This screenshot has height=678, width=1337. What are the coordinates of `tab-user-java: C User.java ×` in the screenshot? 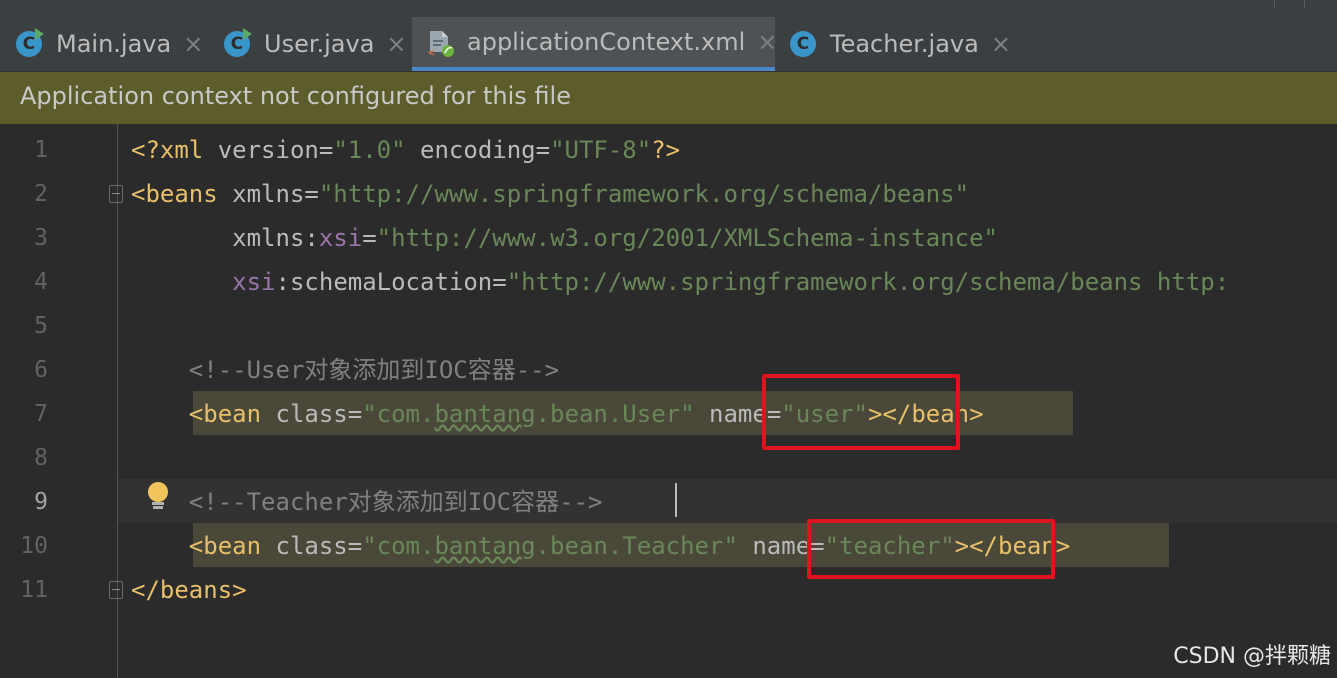 It's located at (315, 44).